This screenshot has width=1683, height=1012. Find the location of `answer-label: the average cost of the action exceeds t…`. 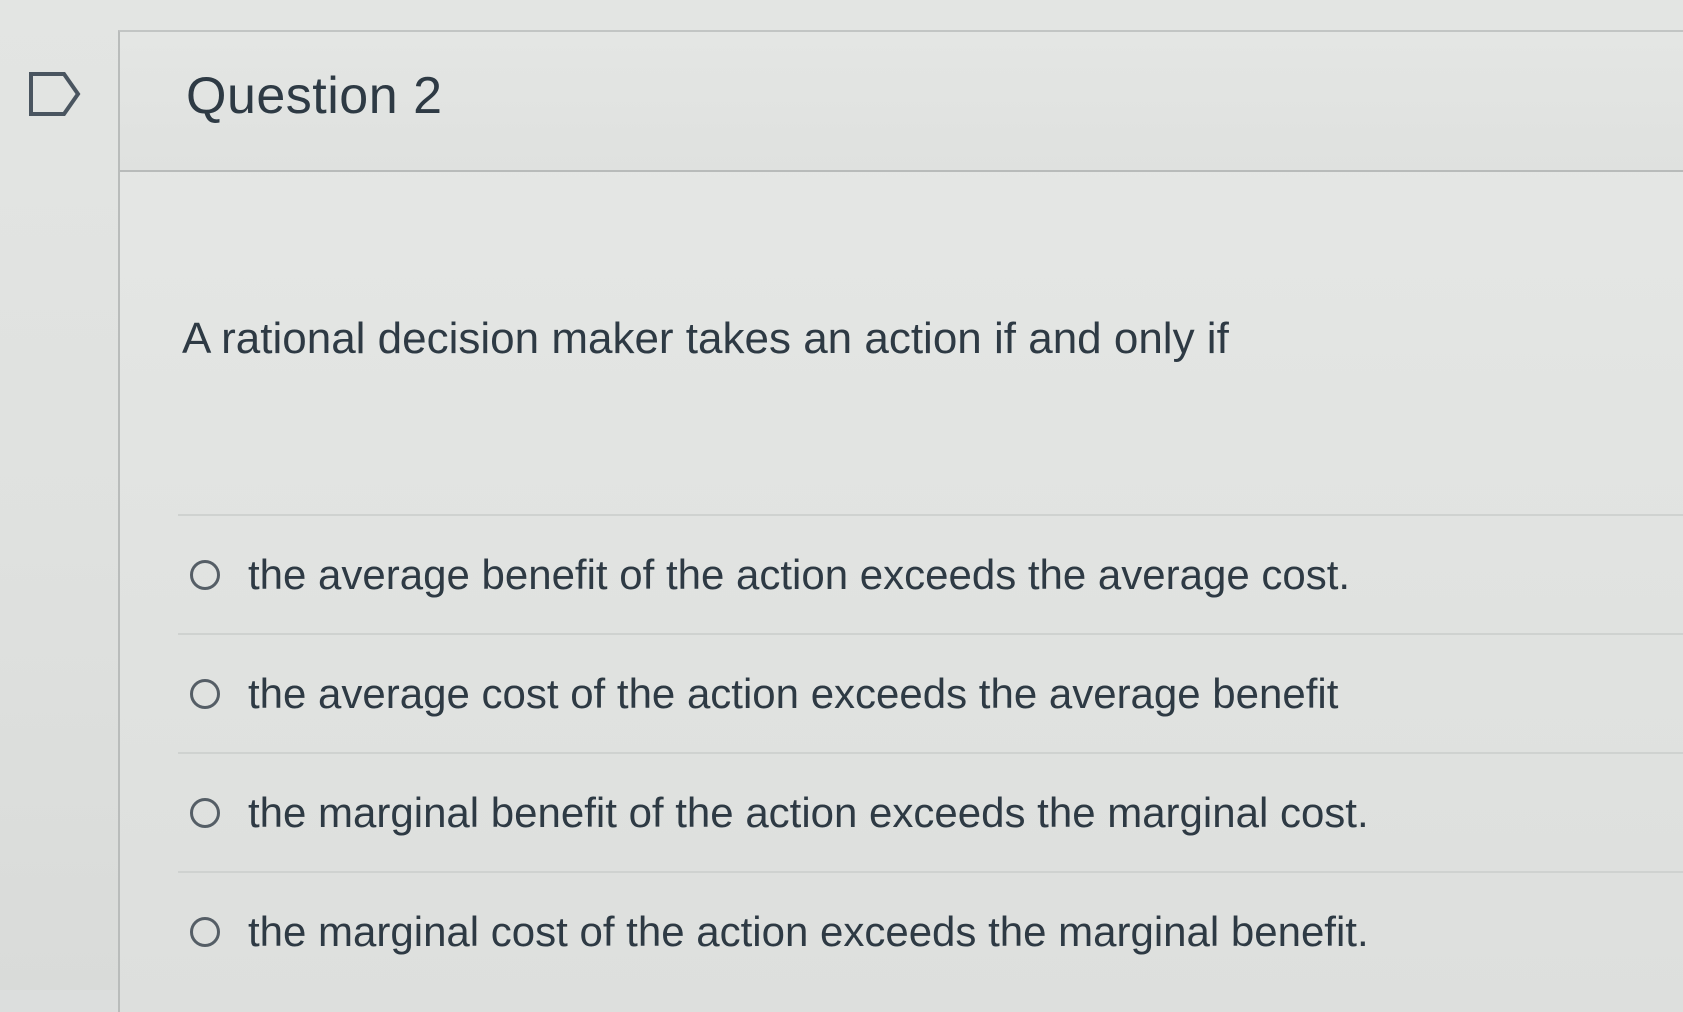

answer-label: the average cost of the action exceeds t… is located at coordinates (793, 693).